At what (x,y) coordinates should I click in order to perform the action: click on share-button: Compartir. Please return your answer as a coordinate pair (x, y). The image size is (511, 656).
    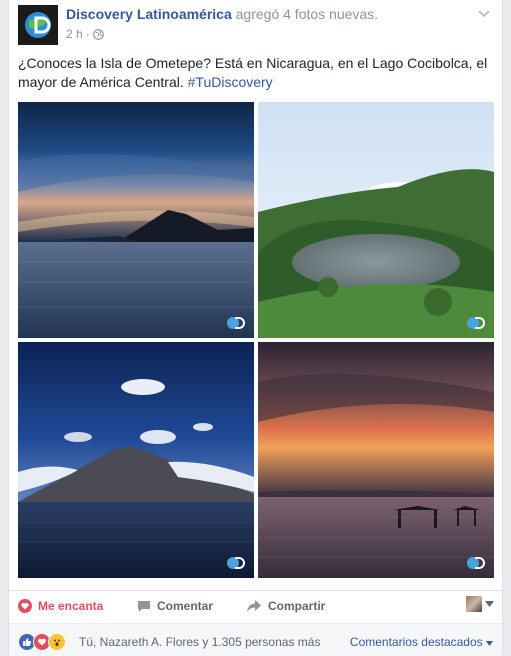
    Looking at the image, I should click on (285, 606).